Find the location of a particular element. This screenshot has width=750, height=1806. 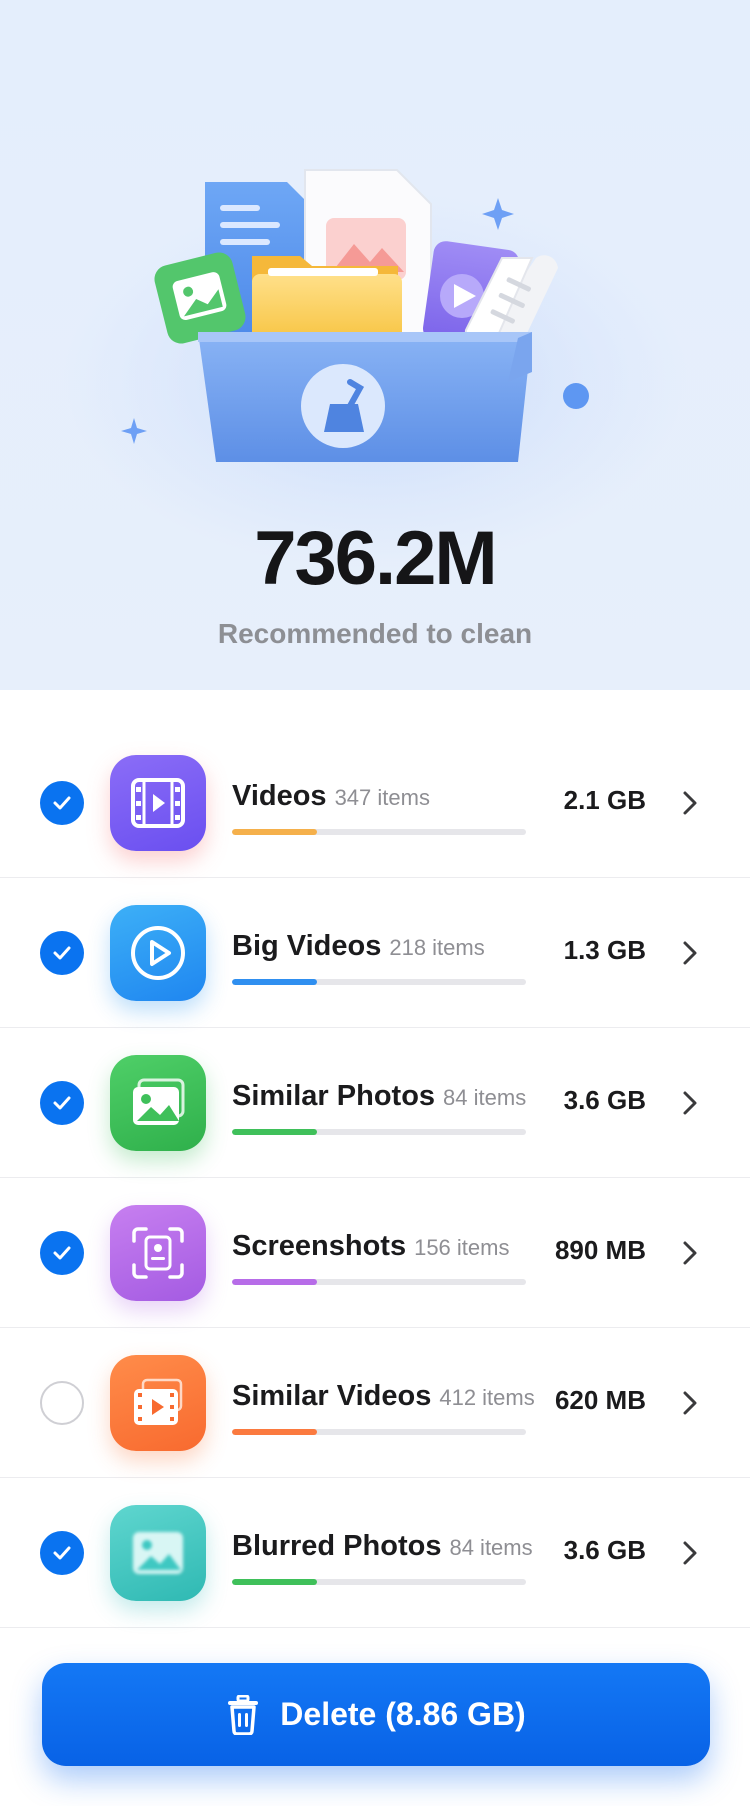

cleaner-box-illustration is located at coordinates (355, 315).